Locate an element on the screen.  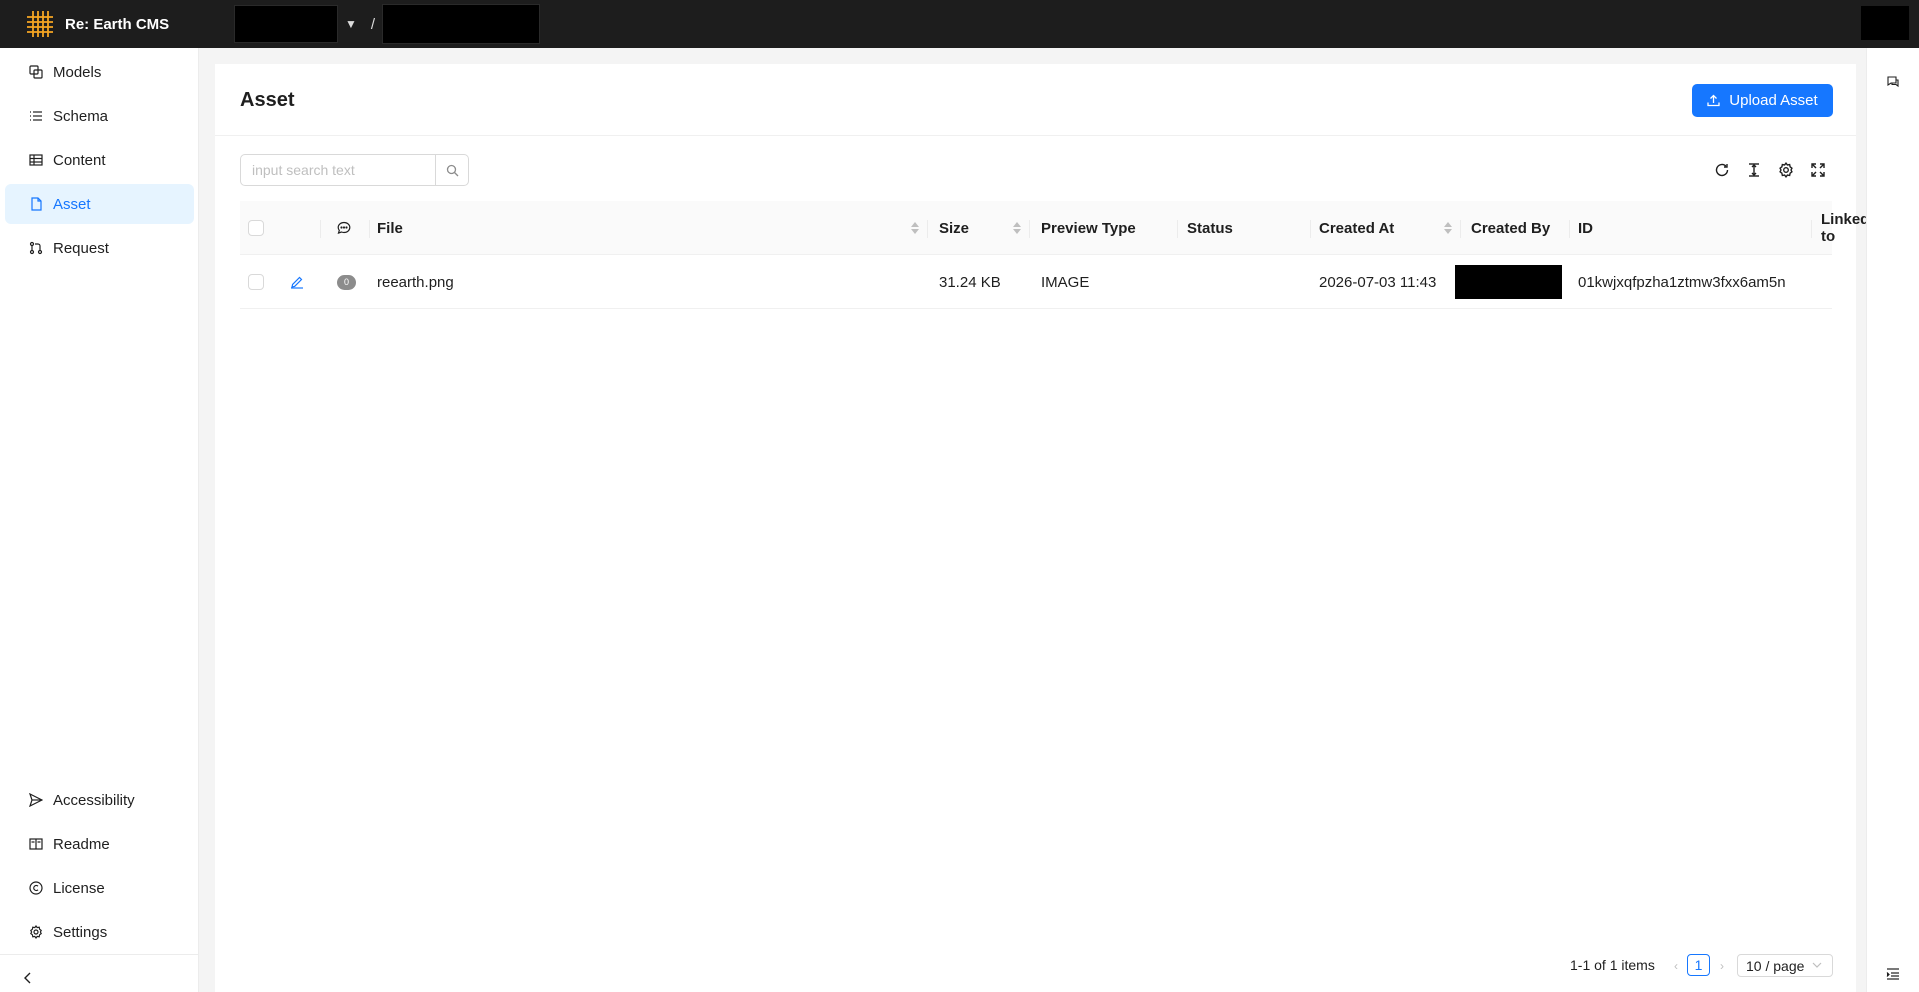
column-preview-type: Preview Type is located at coordinates (1088, 228).